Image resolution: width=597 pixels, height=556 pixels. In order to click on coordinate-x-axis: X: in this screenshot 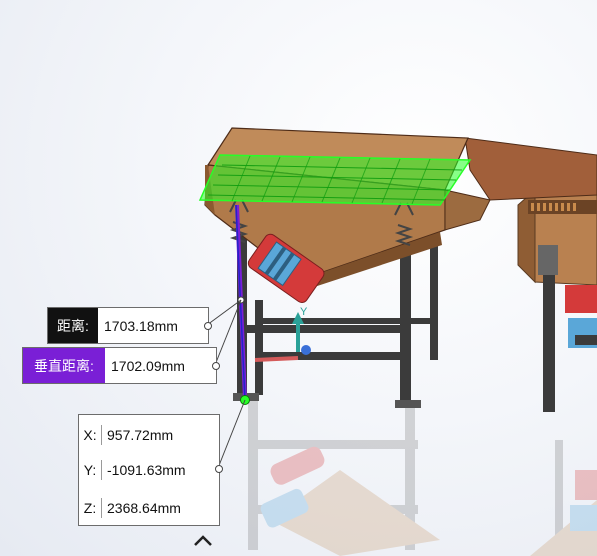, I will do `click(90, 435)`.